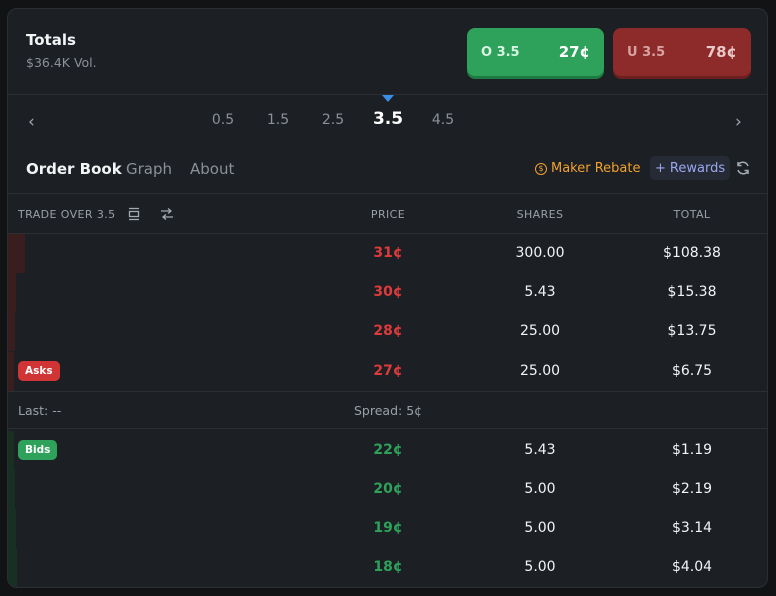 Image resolution: width=776 pixels, height=596 pixels. I want to click on ask-row: 31¢ 300.00 $108.38, so click(387, 253).